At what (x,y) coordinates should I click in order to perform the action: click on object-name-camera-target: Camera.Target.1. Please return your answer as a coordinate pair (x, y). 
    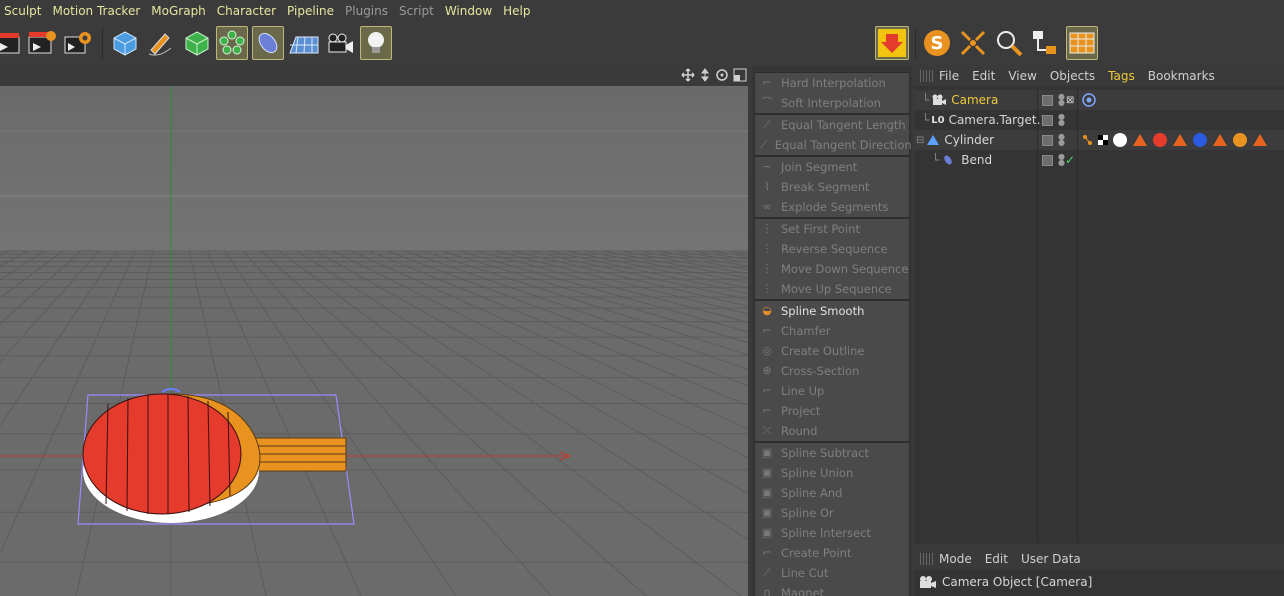
    Looking at the image, I should click on (998, 120).